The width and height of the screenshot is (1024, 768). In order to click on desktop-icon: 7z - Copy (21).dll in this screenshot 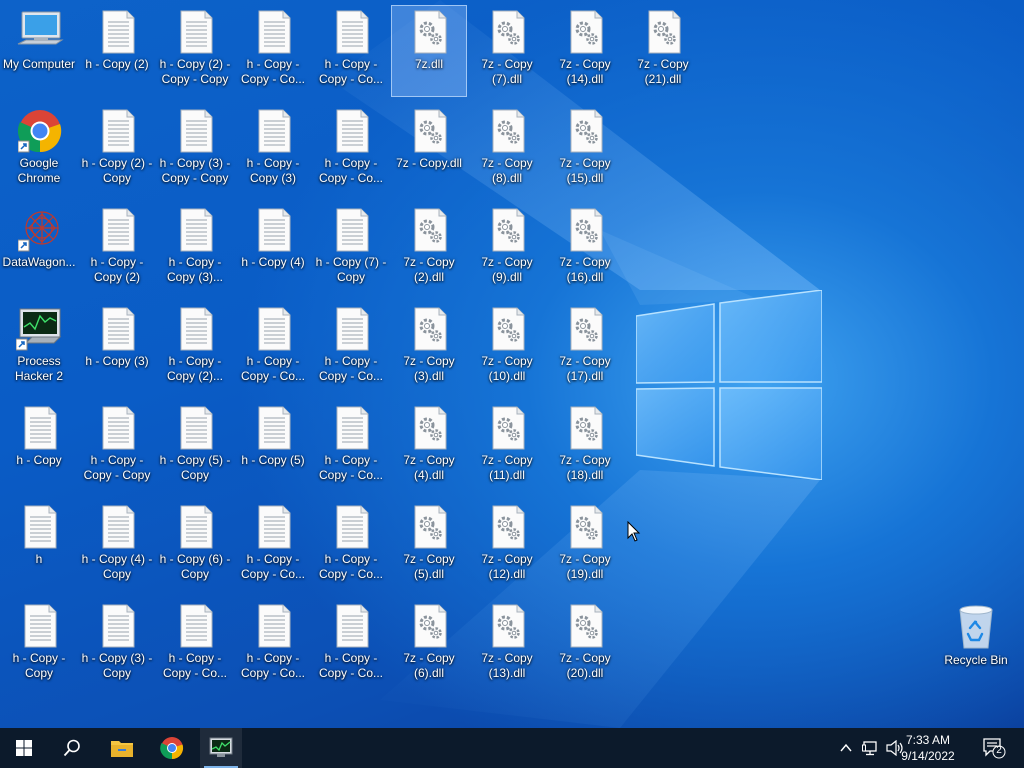, I will do `click(663, 51)`.